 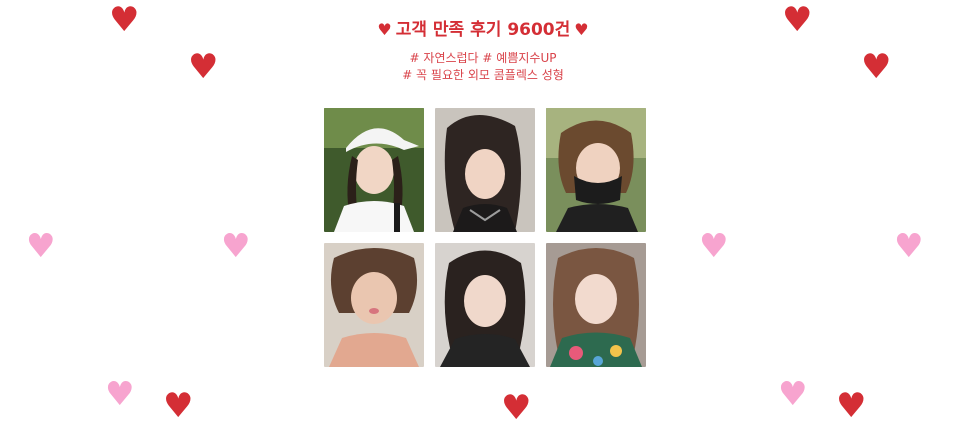 I want to click on hashtags-line-2: # 꼭 필요한 외모 콤플렉스 성형, so click(x=483, y=75).